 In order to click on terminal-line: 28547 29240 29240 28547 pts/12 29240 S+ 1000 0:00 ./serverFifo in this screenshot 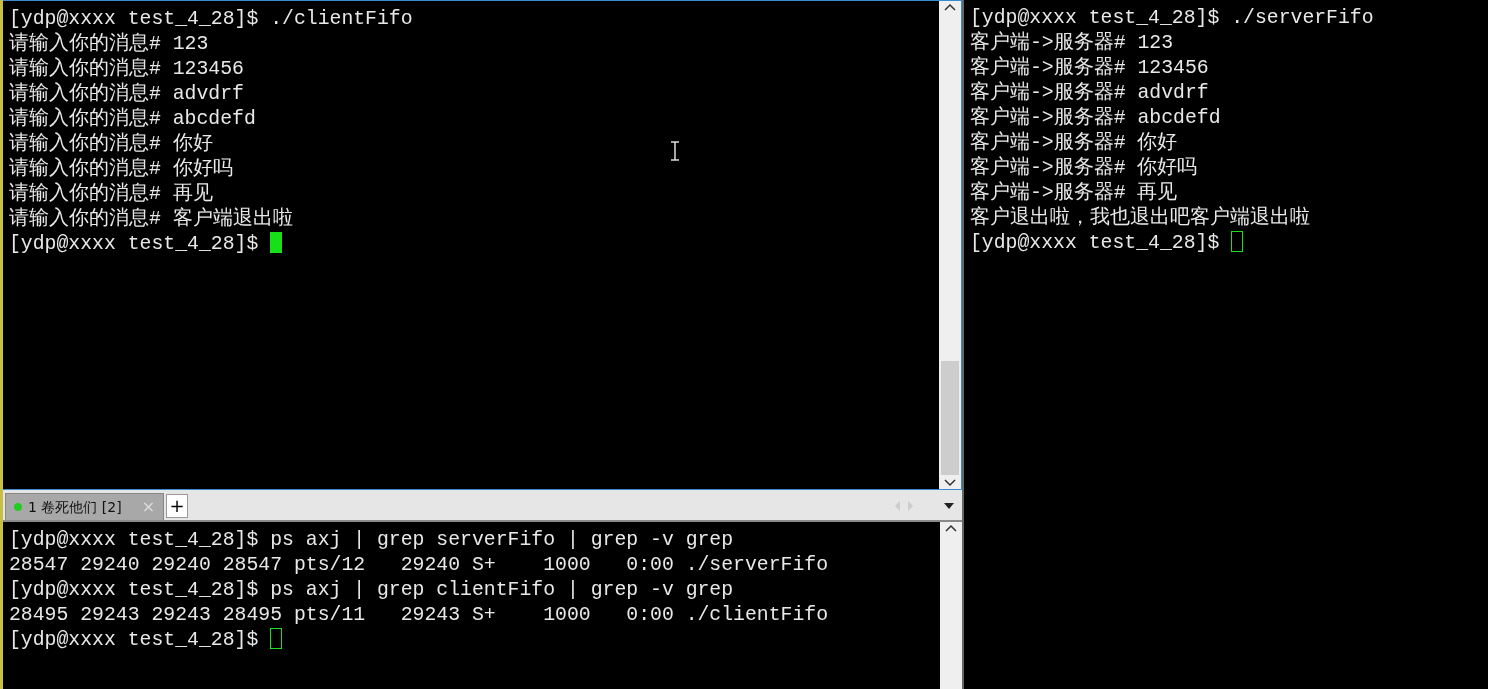, I will do `click(419, 565)`.